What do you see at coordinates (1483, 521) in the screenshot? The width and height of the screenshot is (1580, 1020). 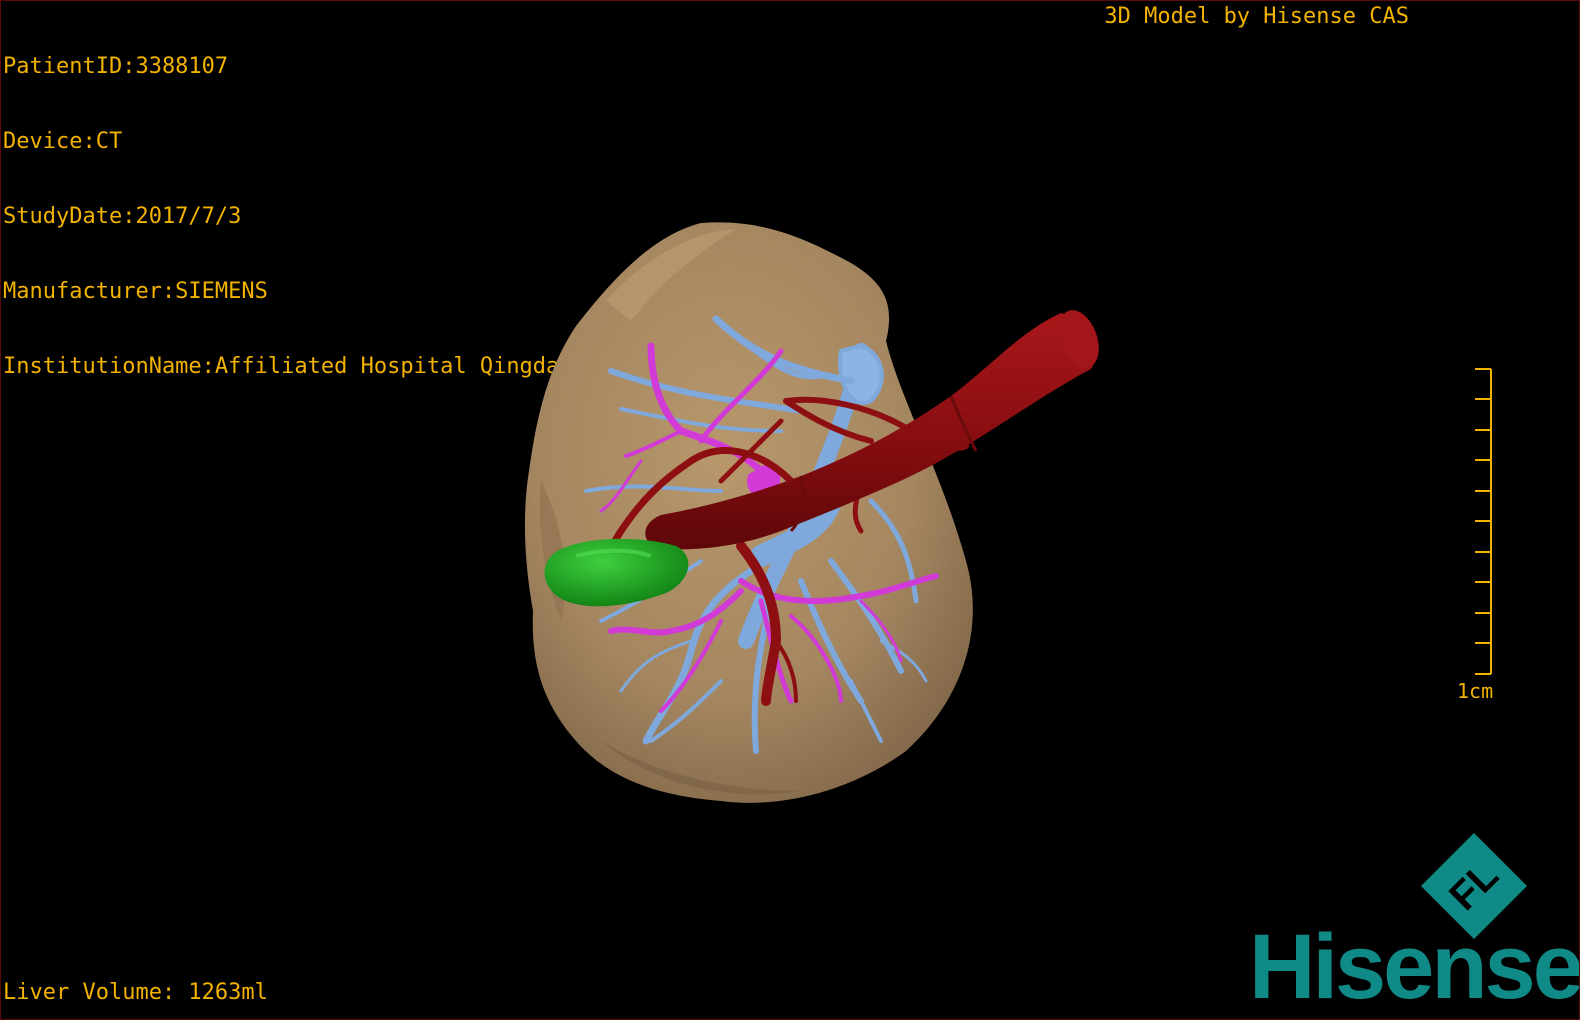 I see `scale-bar` at bounding box center [1483, 521].